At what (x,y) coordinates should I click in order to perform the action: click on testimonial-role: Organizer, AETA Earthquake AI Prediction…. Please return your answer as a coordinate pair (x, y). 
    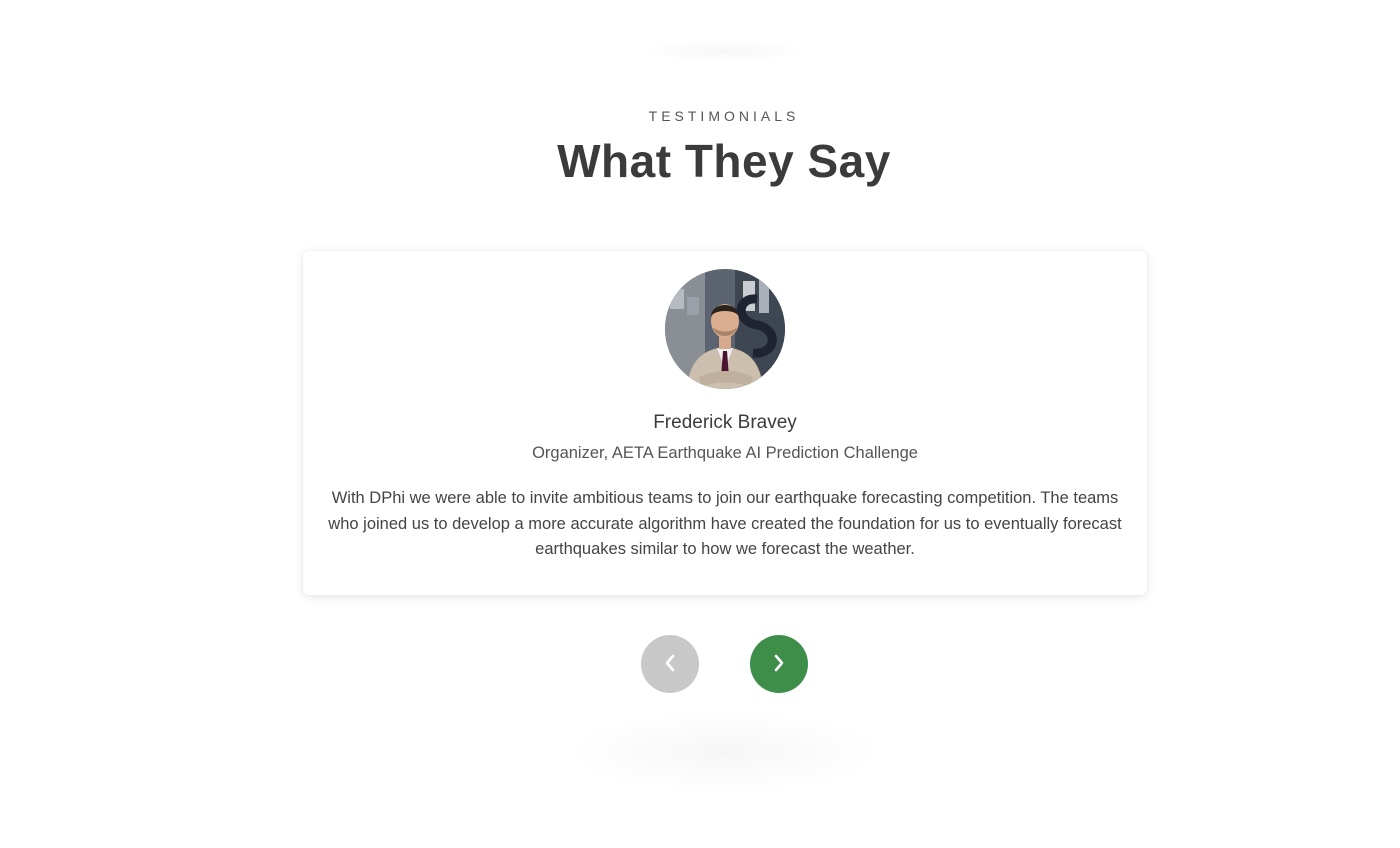
    Looking at the image, I should click on (725, 453).